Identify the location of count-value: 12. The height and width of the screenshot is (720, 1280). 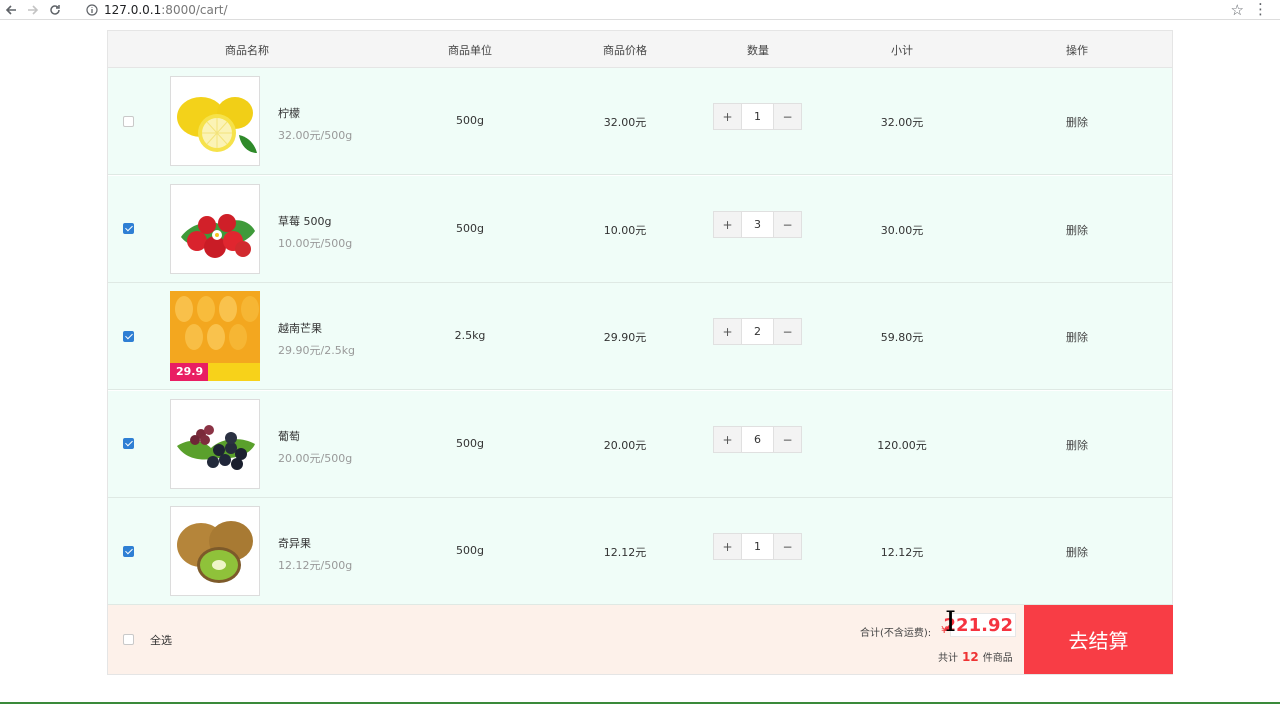
(970, 657).